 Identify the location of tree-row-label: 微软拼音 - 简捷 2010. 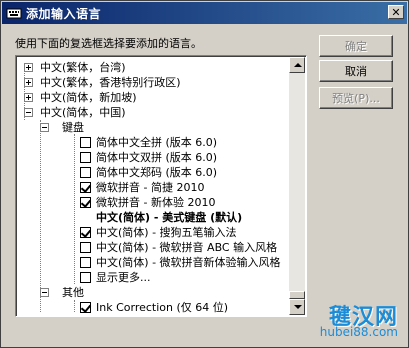
(150, 187).